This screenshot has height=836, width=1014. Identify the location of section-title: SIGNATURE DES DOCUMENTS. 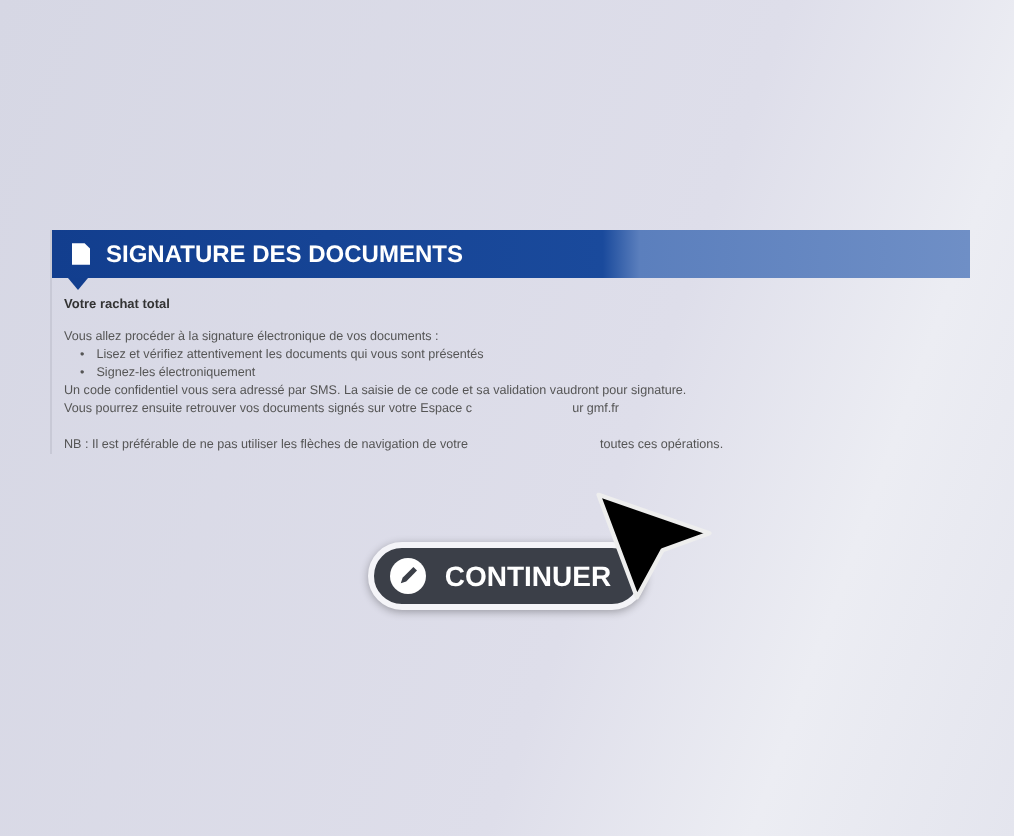
(284, 254).